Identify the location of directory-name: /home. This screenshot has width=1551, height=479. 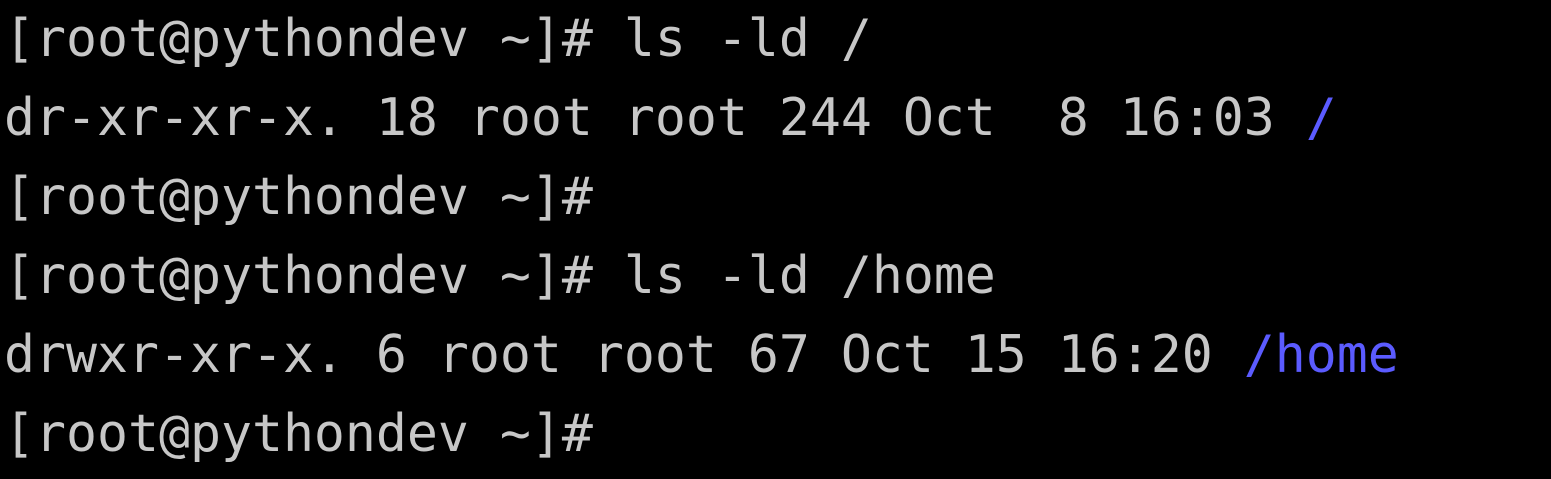
(1321, 355).